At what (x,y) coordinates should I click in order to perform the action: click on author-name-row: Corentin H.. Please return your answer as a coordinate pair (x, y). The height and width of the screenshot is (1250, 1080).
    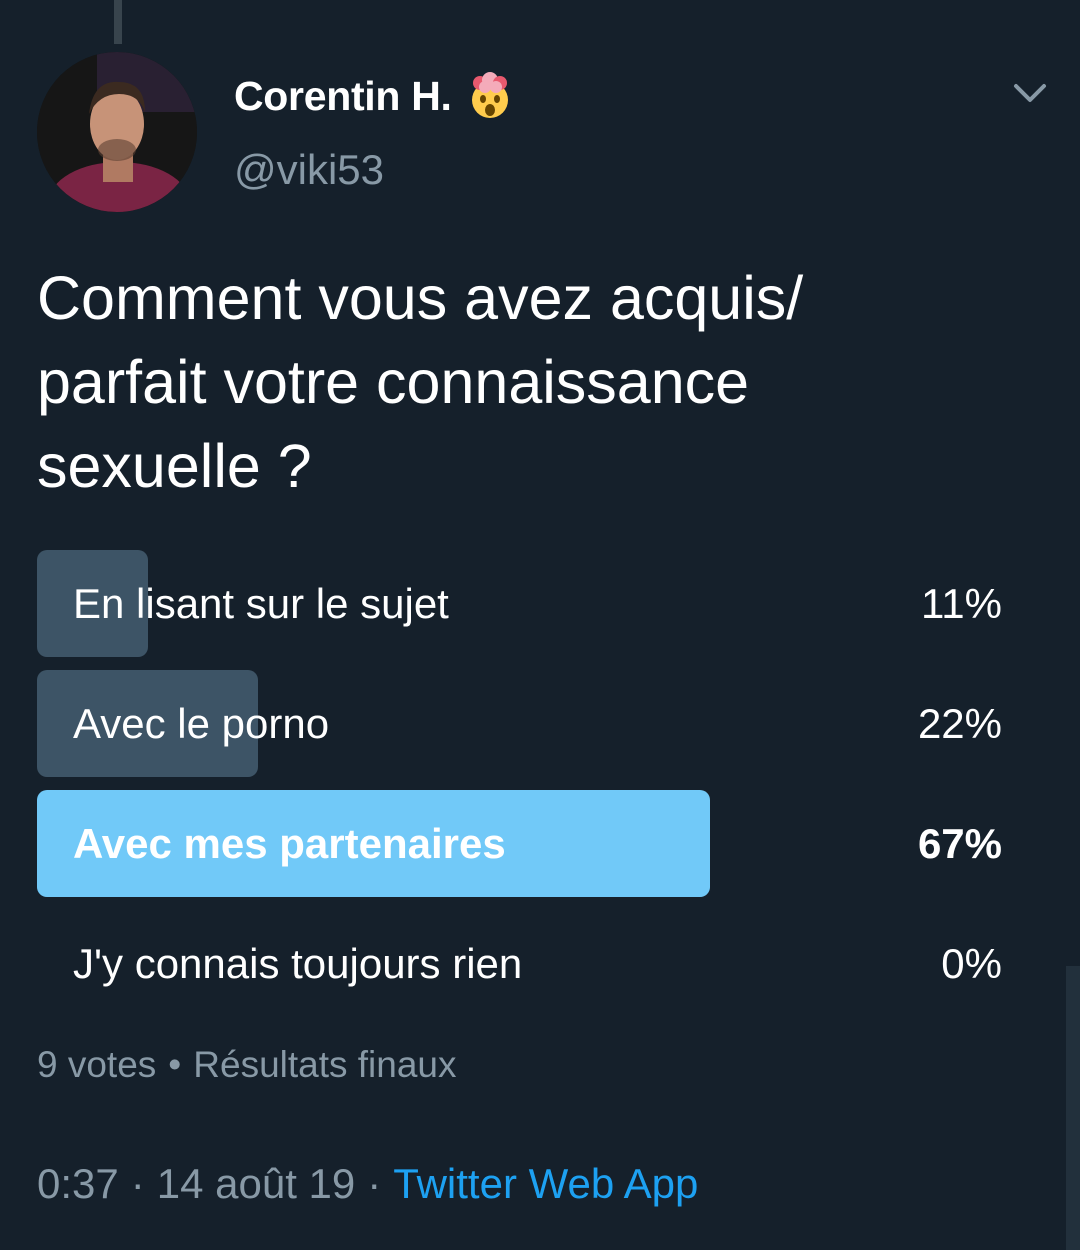
    Looking at the image, I should click on (374, 96).